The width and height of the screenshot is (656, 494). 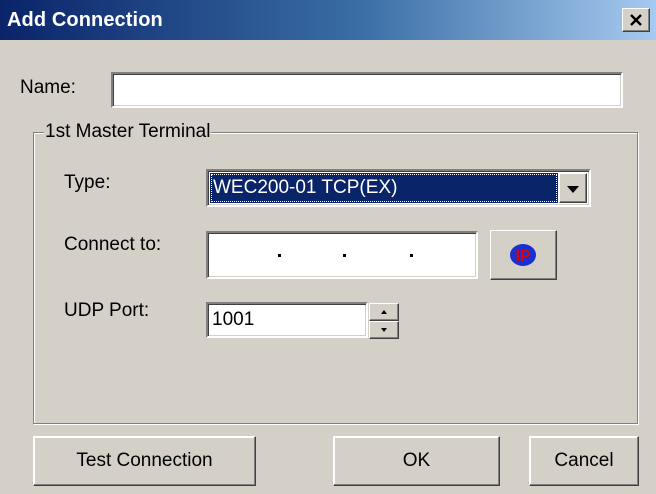 What do you see at coordinates (48, 87) in the screenshot?
I see `name-label: Name:` at bounding box center [48, 87].